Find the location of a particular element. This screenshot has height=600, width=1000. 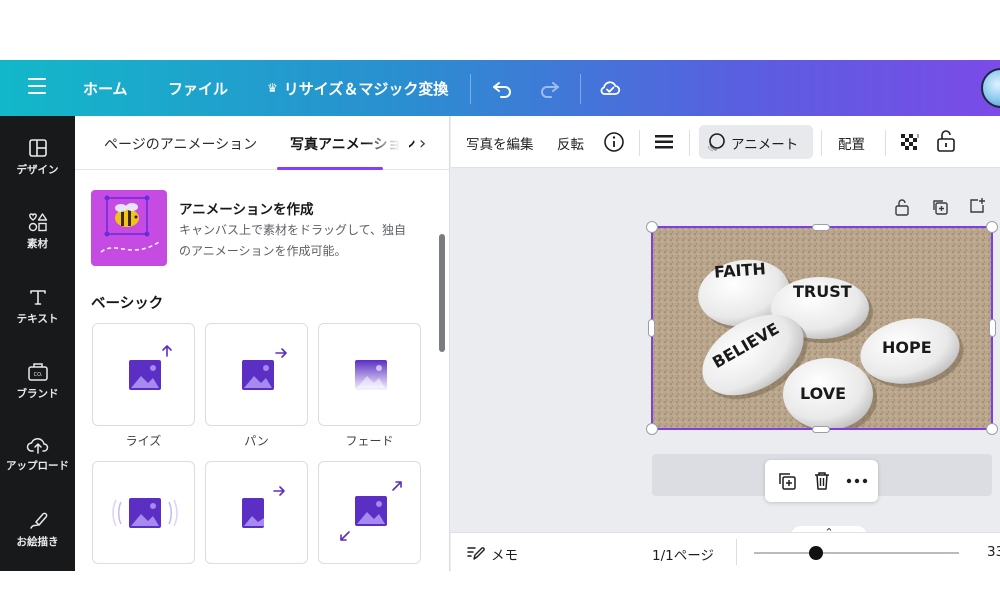

resize-handle-top is located at coordinates (821, 227).